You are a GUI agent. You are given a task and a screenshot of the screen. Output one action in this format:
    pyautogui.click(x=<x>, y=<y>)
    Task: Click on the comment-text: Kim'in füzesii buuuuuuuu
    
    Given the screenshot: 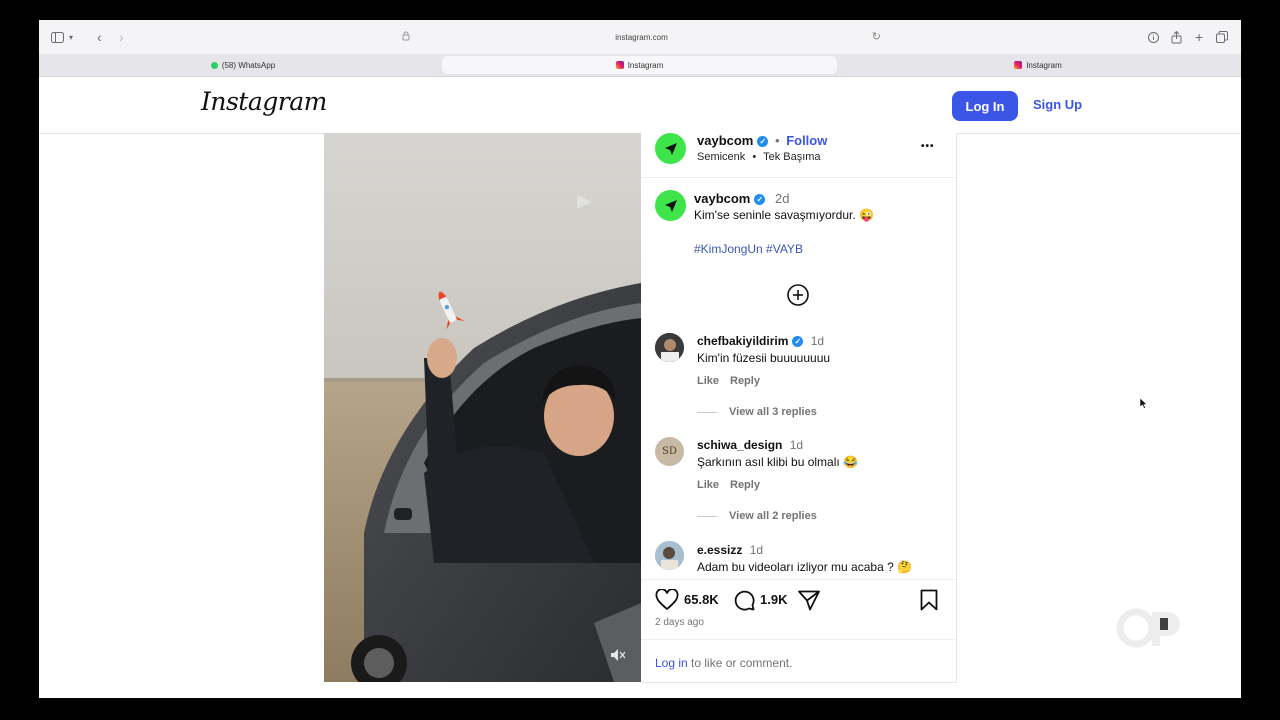 What is the action you would take?
    pyautogui.click(x=764, y=358)
    